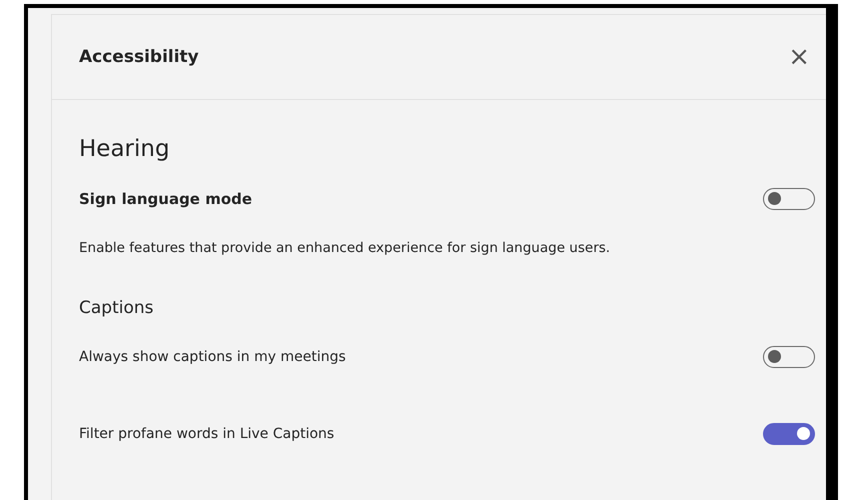 This screenshot has width=856, height=500. I want to click on setting-label: Always show captions in my meetings, so click(212, 357).